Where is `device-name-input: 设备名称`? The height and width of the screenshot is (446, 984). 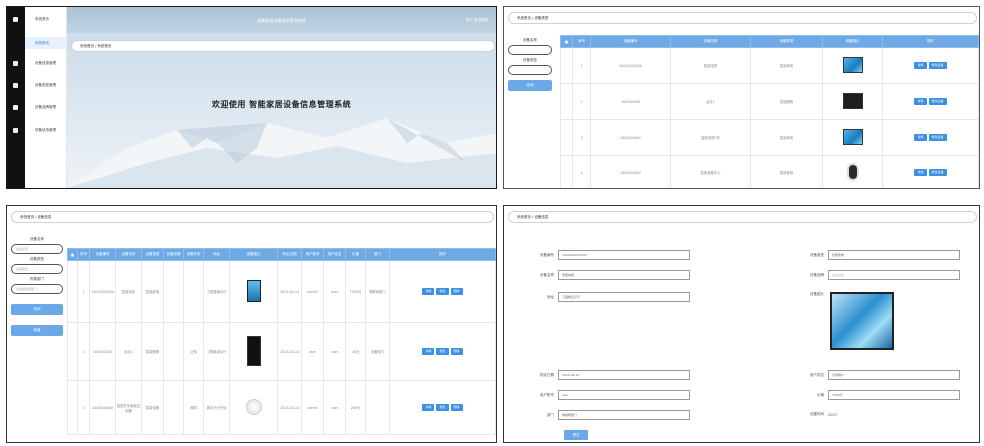
device-name-input: 设备名称 is located at coordinates (37, 249).